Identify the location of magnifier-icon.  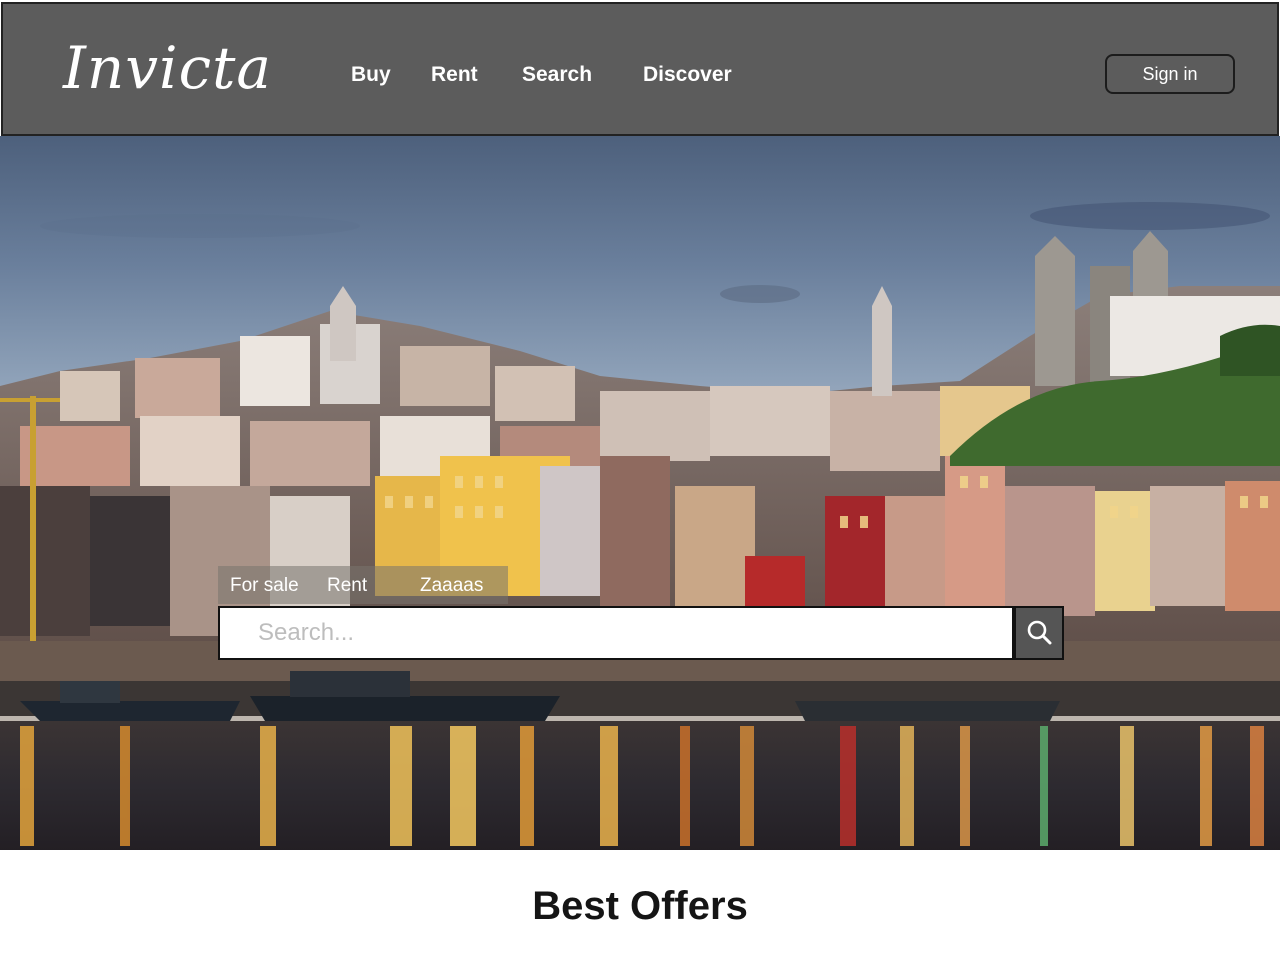
(1039, 632).